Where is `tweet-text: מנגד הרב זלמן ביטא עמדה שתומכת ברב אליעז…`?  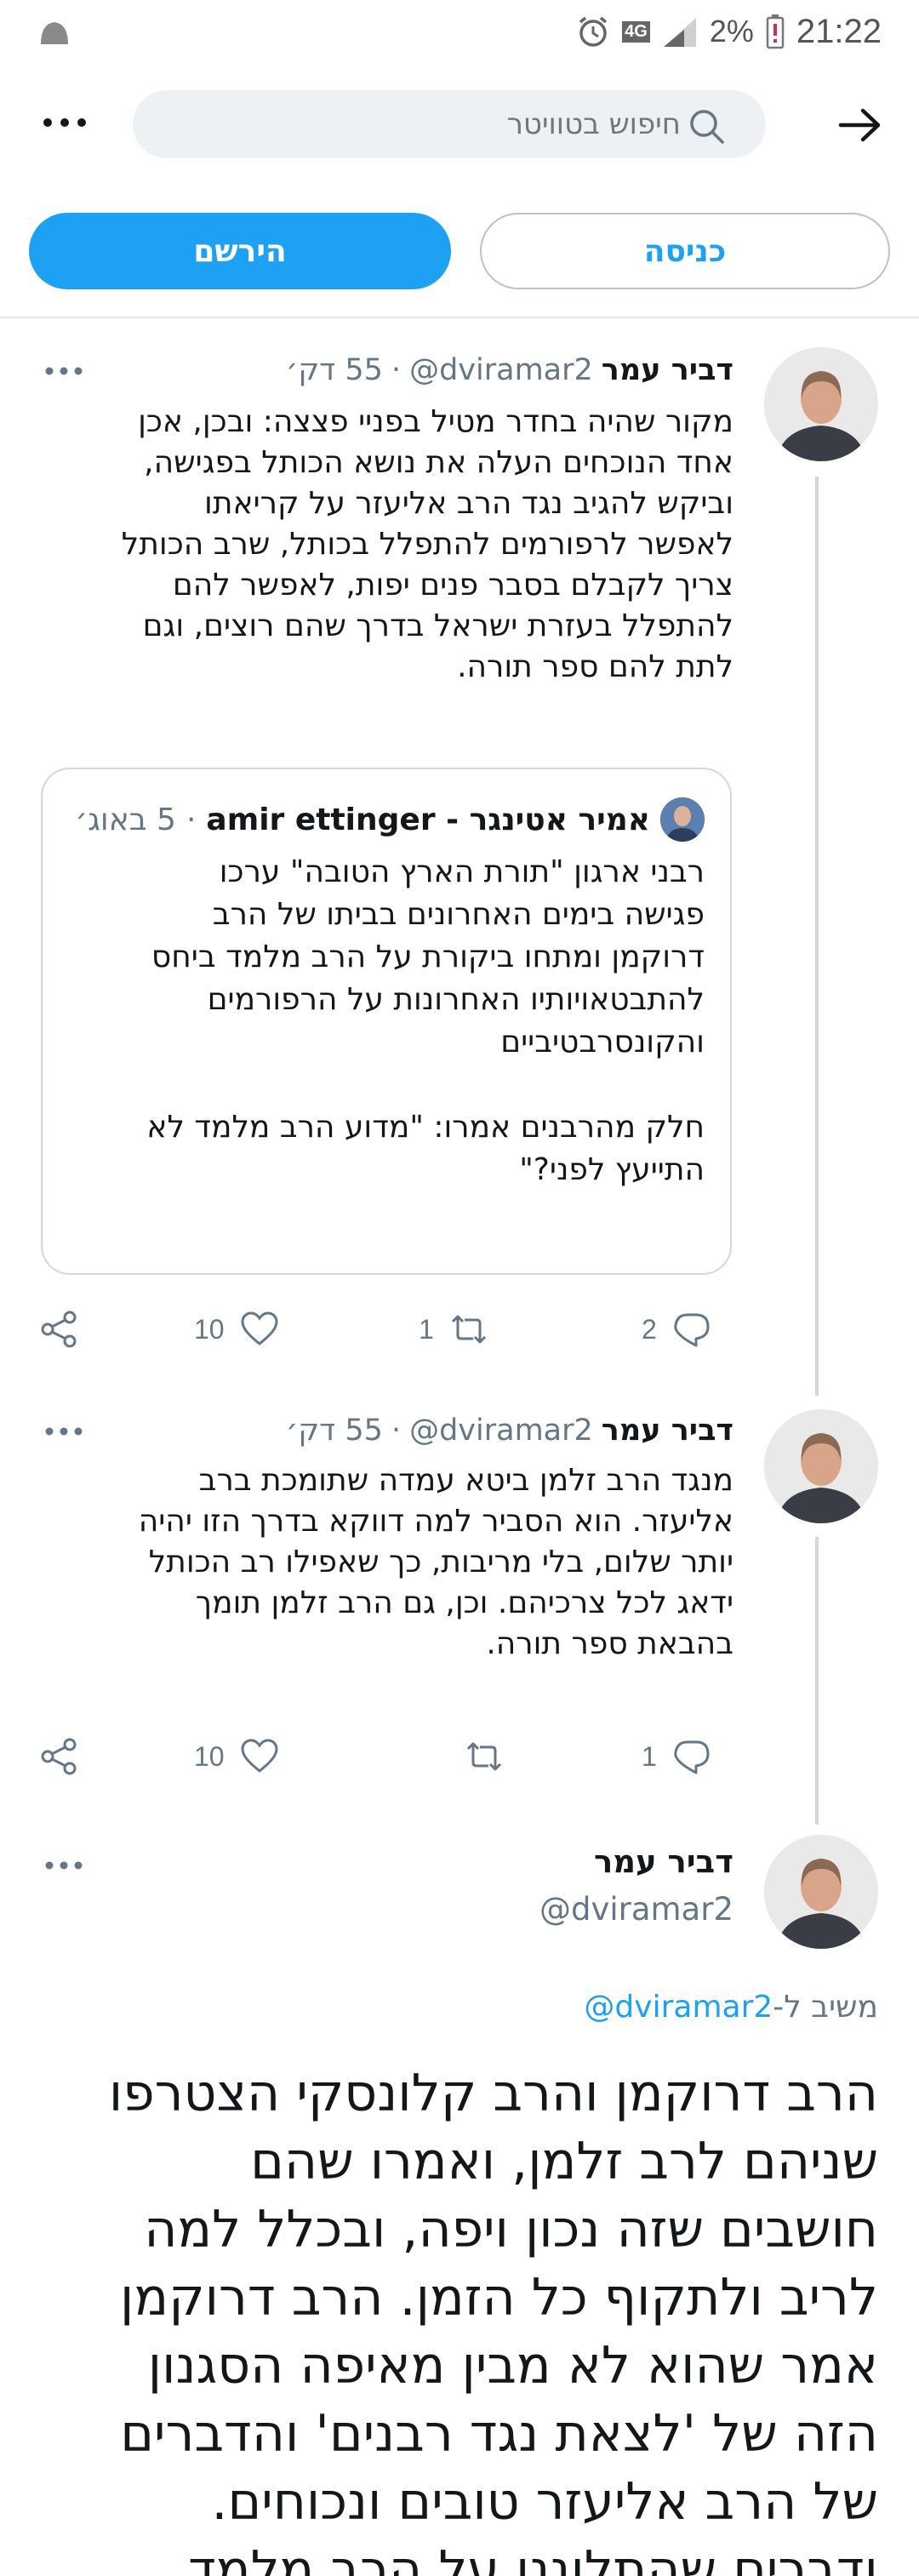
tweet-text: מנגד הרב זלמן ביטא עמדה שתומכת ברב אליעז… is located at coordinates (435, 1562).